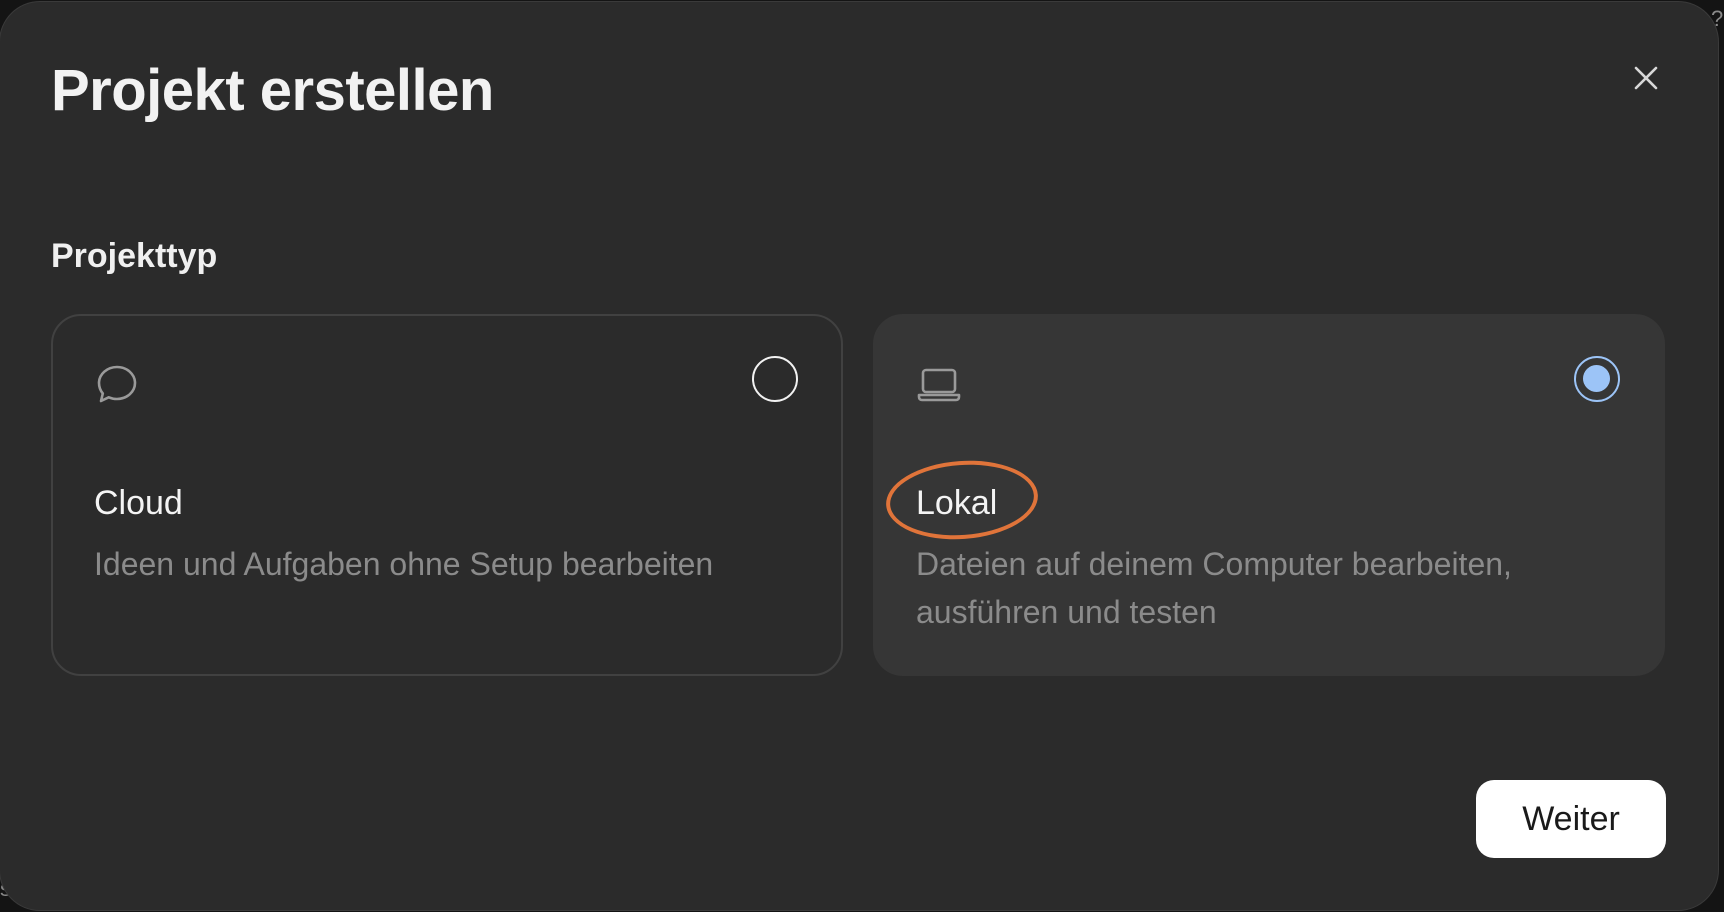 This screenshot has height=912, width=1724. I want to click on option-description: Ideen und Aufgaben ohne Setup bearbeiten, so click(404, 564).